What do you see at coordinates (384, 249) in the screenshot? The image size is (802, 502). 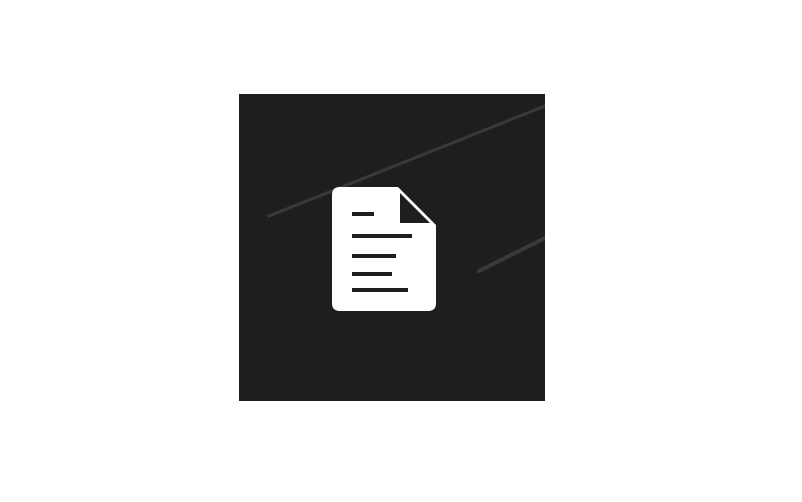 I see `document-icon` at bounding box center [384, 249].